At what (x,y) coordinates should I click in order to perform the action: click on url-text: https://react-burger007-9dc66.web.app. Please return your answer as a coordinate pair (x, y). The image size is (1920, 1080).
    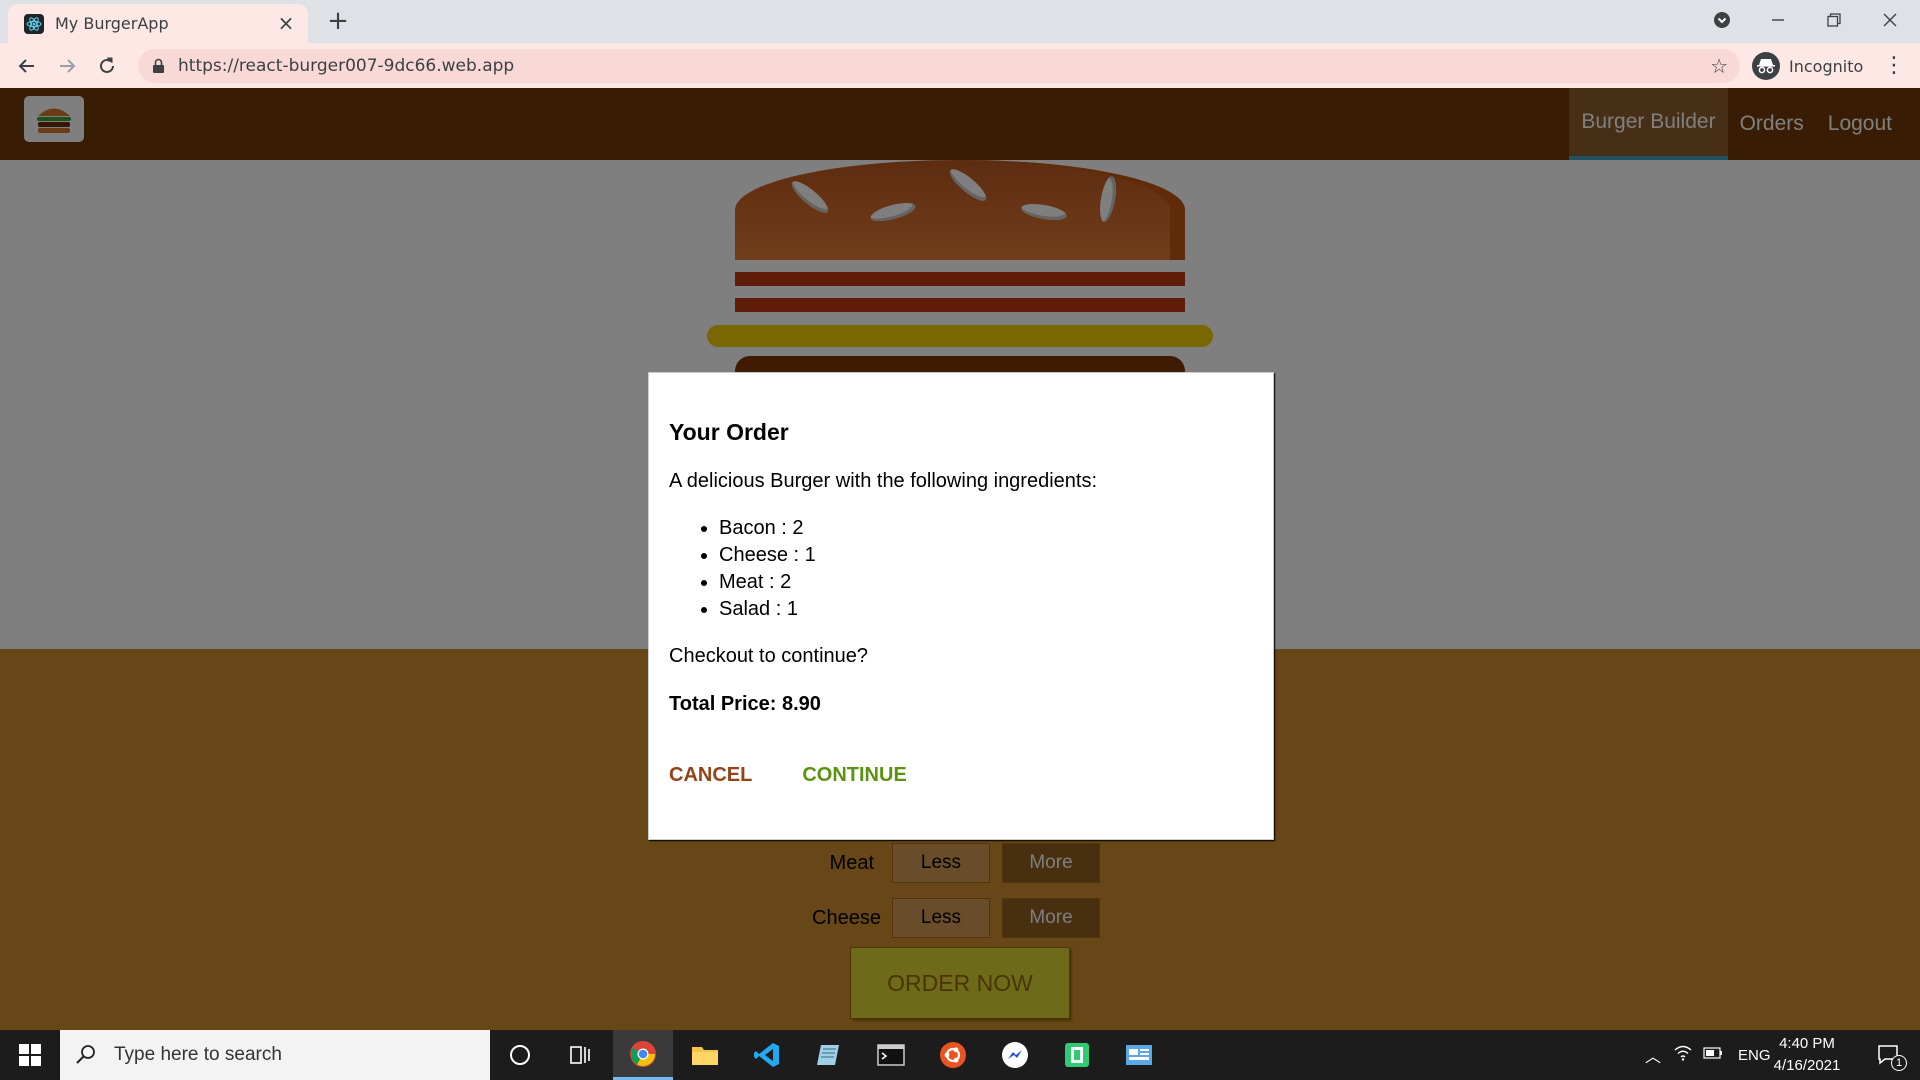
    Looking at the image, I should click on (346, 66).